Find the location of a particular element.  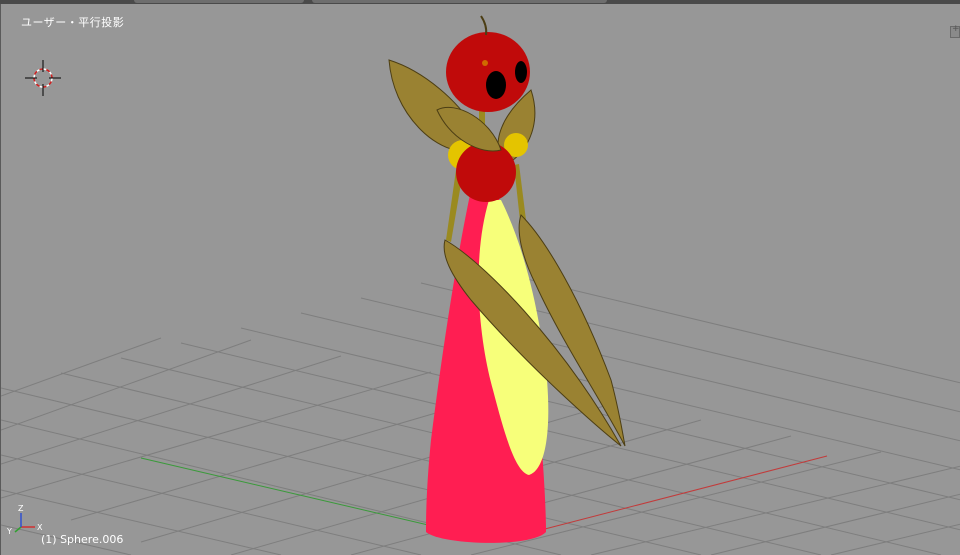

nose is located at coordinates (485, 63).